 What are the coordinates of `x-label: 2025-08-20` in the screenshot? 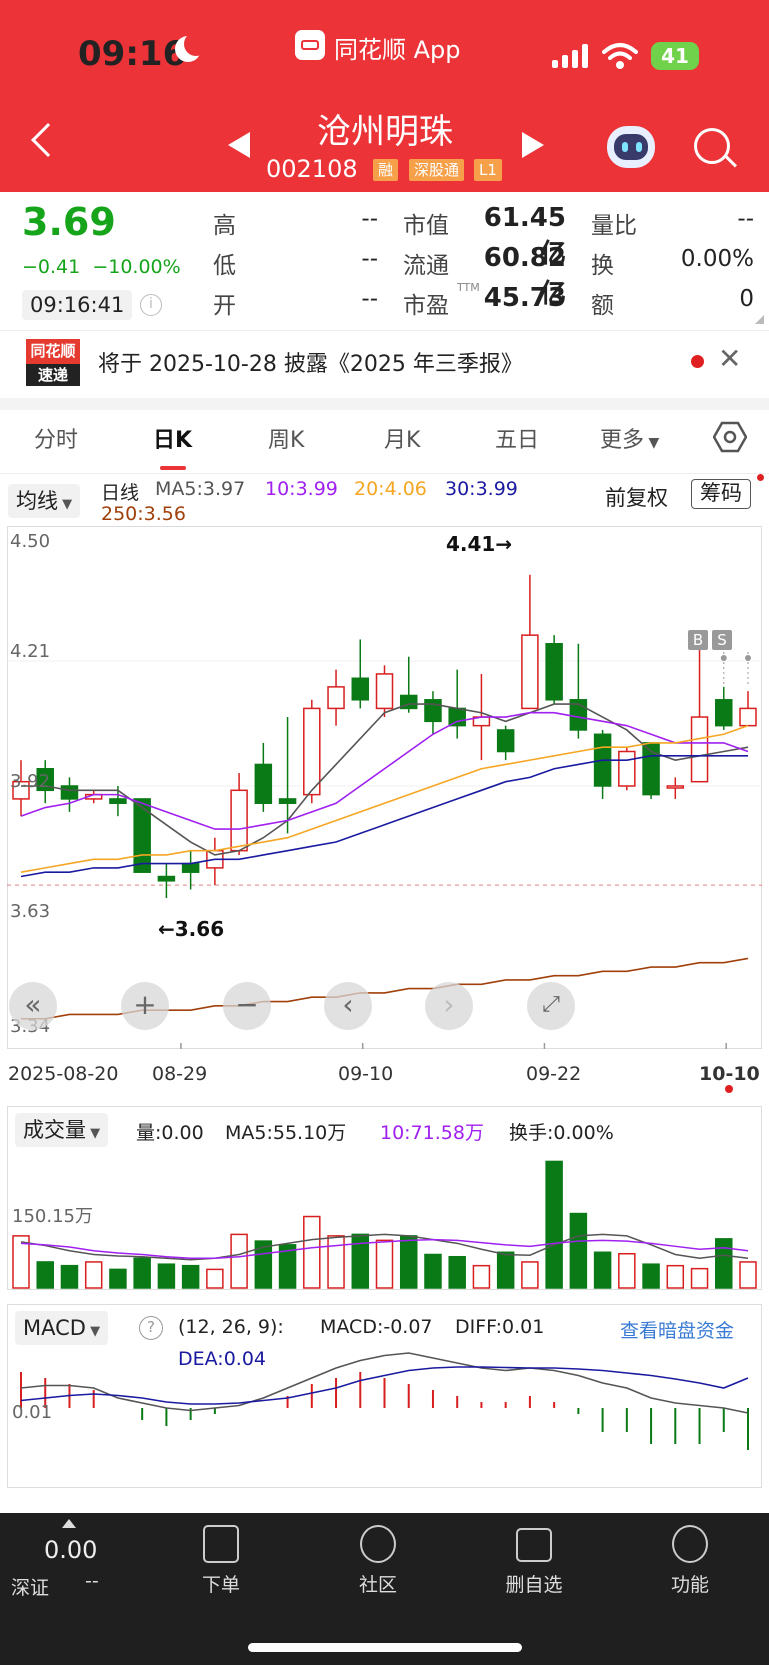 It's located at (63, 1074).